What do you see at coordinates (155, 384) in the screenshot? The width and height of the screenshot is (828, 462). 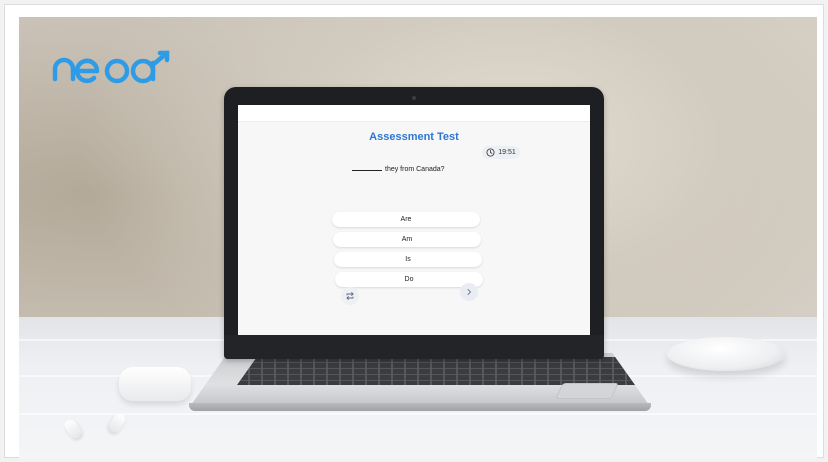 I see `airpods-case` at bounding box center [155, 384].